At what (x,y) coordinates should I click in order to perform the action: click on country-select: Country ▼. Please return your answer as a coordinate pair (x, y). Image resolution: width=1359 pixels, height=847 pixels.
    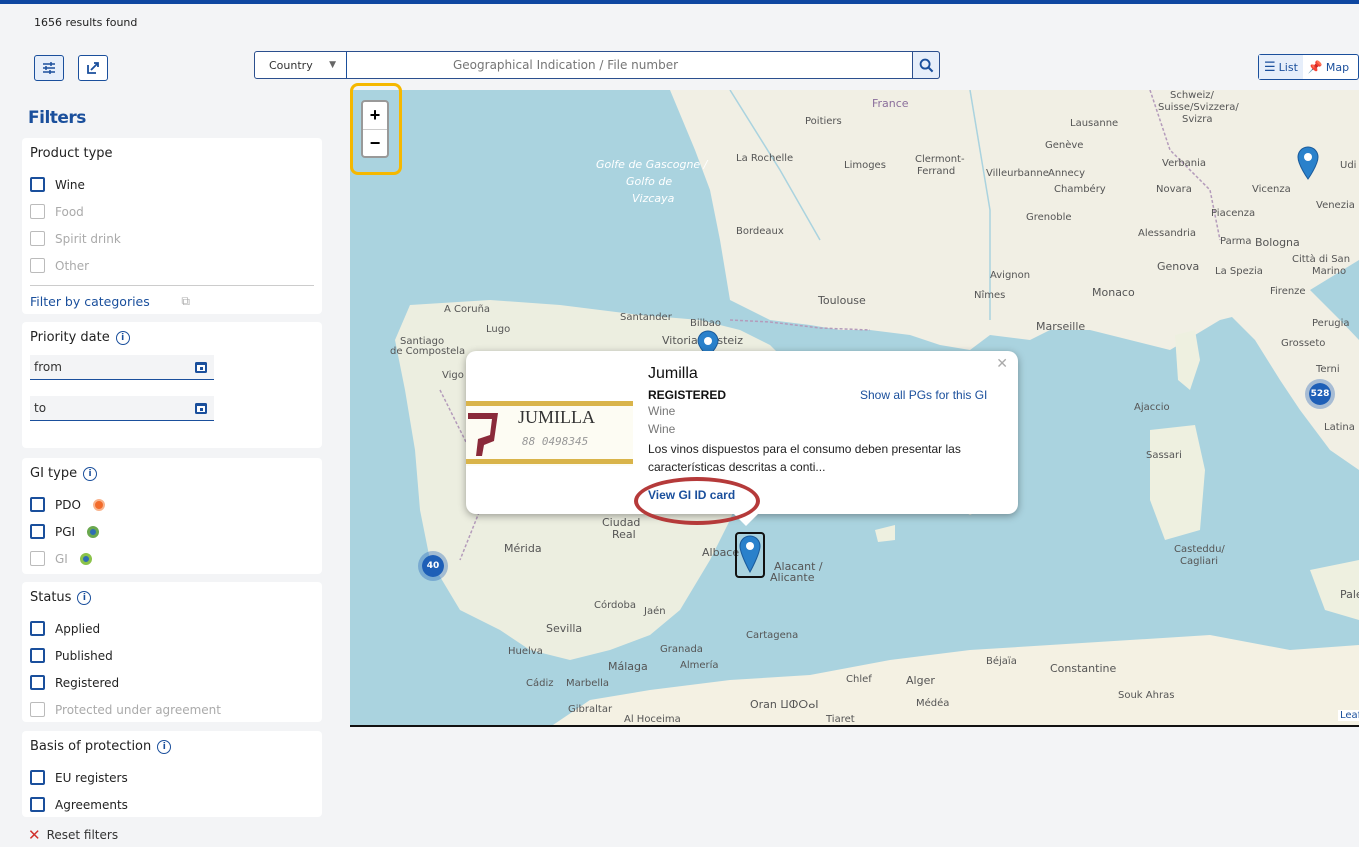
    Looking at the image, I should click on (301, 65).